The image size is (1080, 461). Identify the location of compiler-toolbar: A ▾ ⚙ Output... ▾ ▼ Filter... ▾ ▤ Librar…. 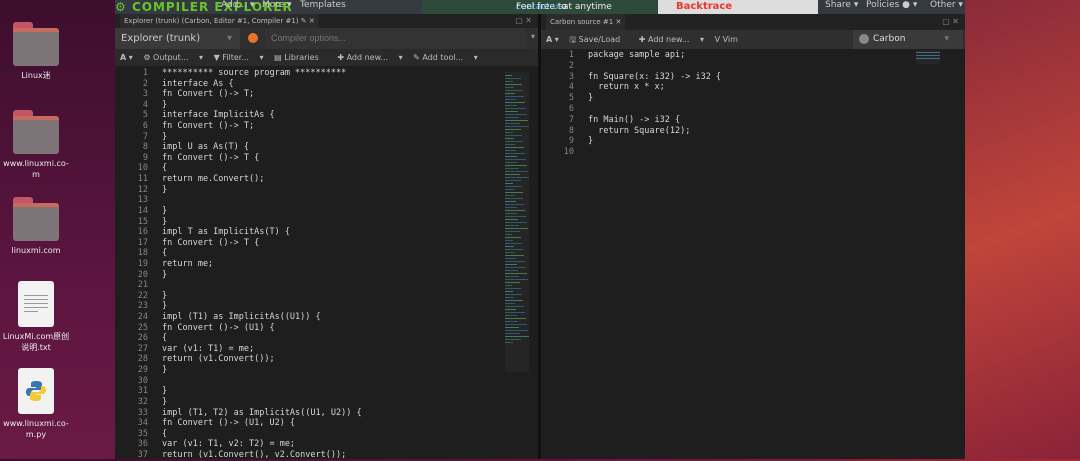
(326, 57).